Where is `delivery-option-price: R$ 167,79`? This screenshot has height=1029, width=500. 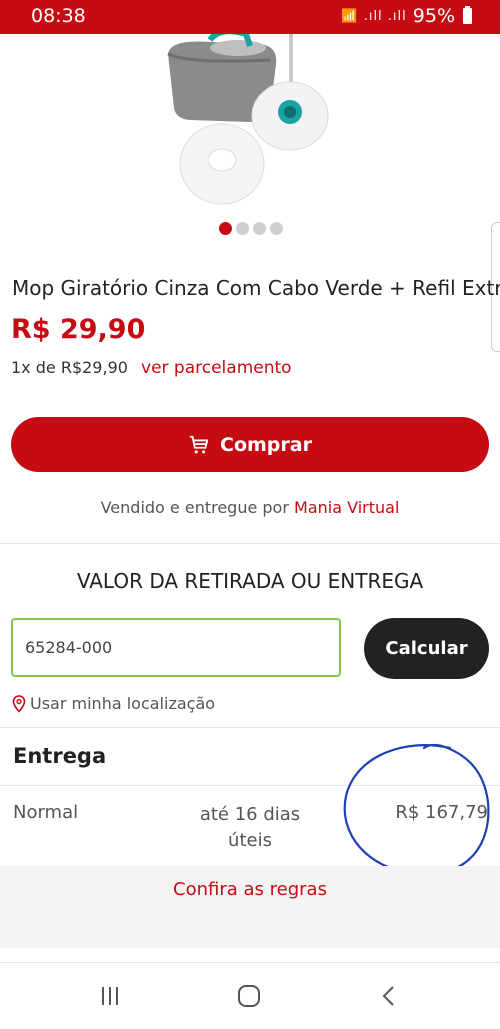
delivery-option-price: R$ 167,79 is located at coordinates (441, 812).